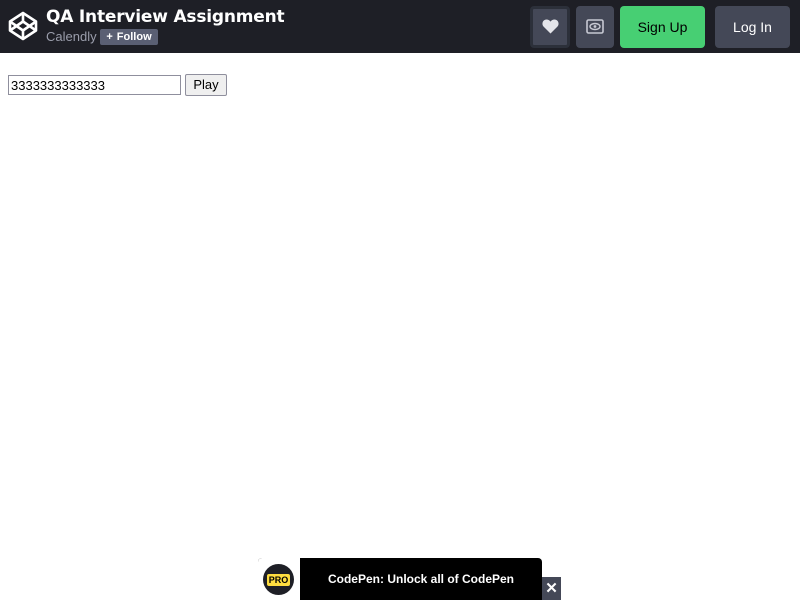 The height and width of the screenshot is (600, 800). I want to click on heart-icon, so click(550, 26).